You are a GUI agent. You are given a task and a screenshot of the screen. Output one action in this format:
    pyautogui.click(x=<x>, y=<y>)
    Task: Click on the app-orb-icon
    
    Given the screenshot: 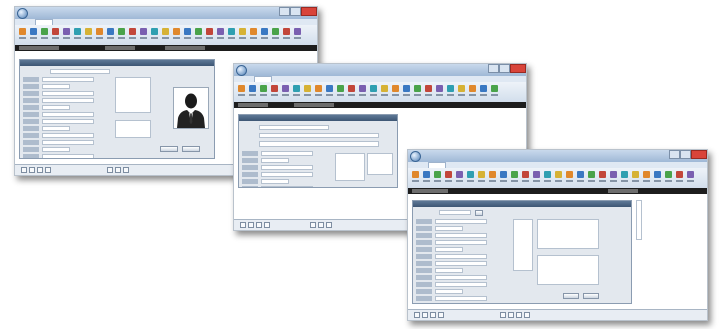 What is the action you would take?
    pyautogui.click(x=22, y=13)
    